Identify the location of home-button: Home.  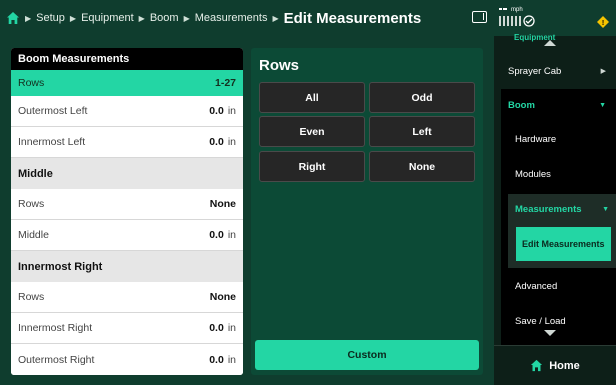
(555, 365).